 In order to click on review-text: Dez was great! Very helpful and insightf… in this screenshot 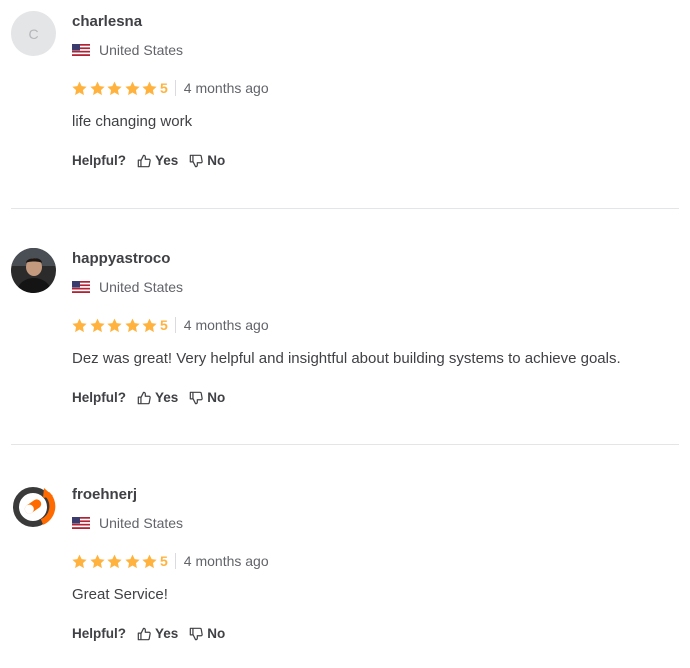, I will do `click(346, 358)`.